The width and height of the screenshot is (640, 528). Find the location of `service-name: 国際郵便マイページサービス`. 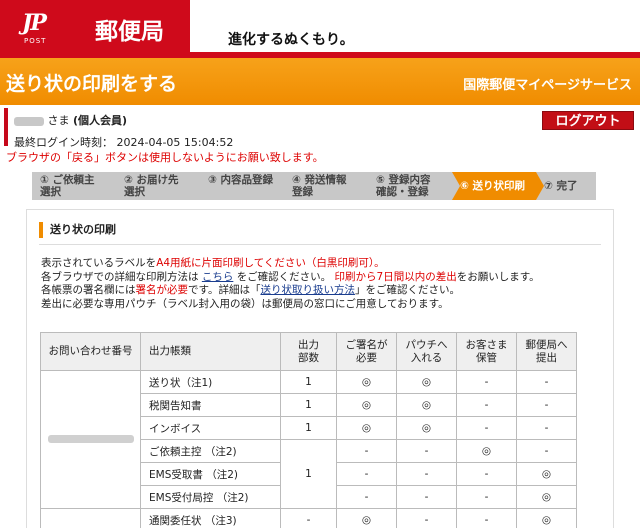

service-name: 国際郵便マイページサービス is located at coordinates (547, 85).